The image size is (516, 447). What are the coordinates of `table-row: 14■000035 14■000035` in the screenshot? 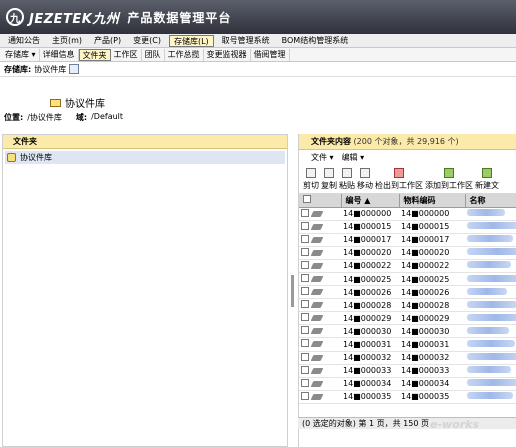 It's located at (407, 397).